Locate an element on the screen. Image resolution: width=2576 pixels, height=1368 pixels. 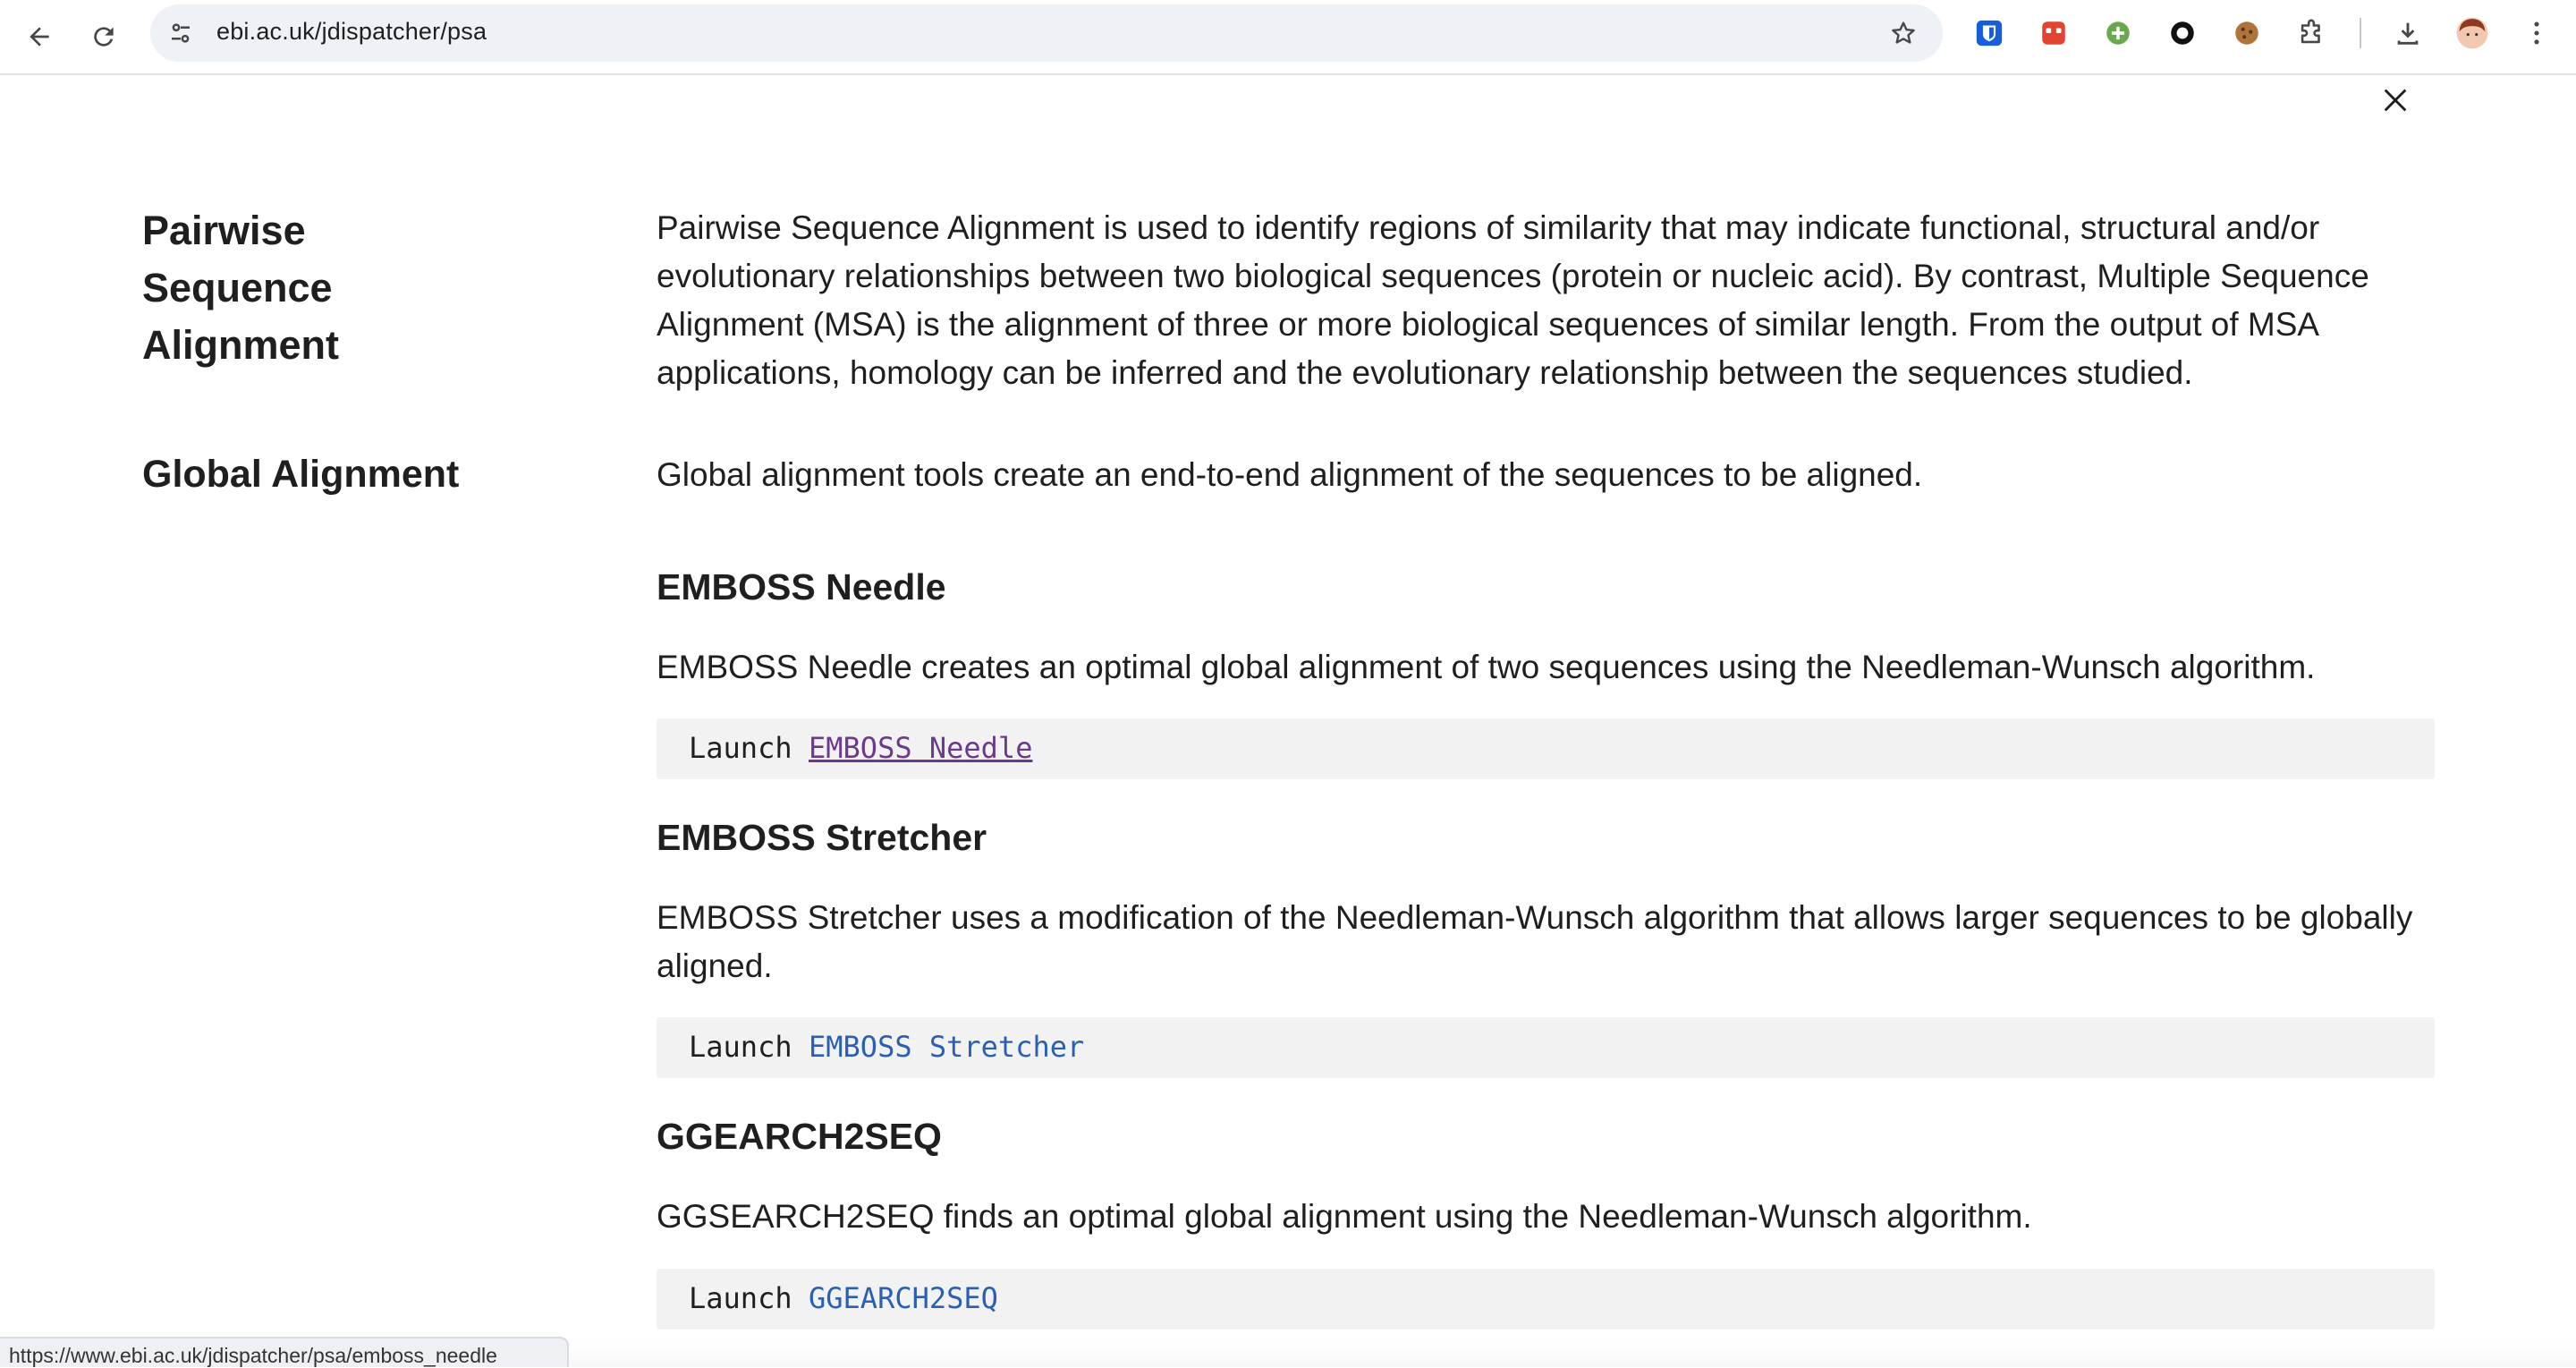
download-icon is located at coordinates (2408, 33).